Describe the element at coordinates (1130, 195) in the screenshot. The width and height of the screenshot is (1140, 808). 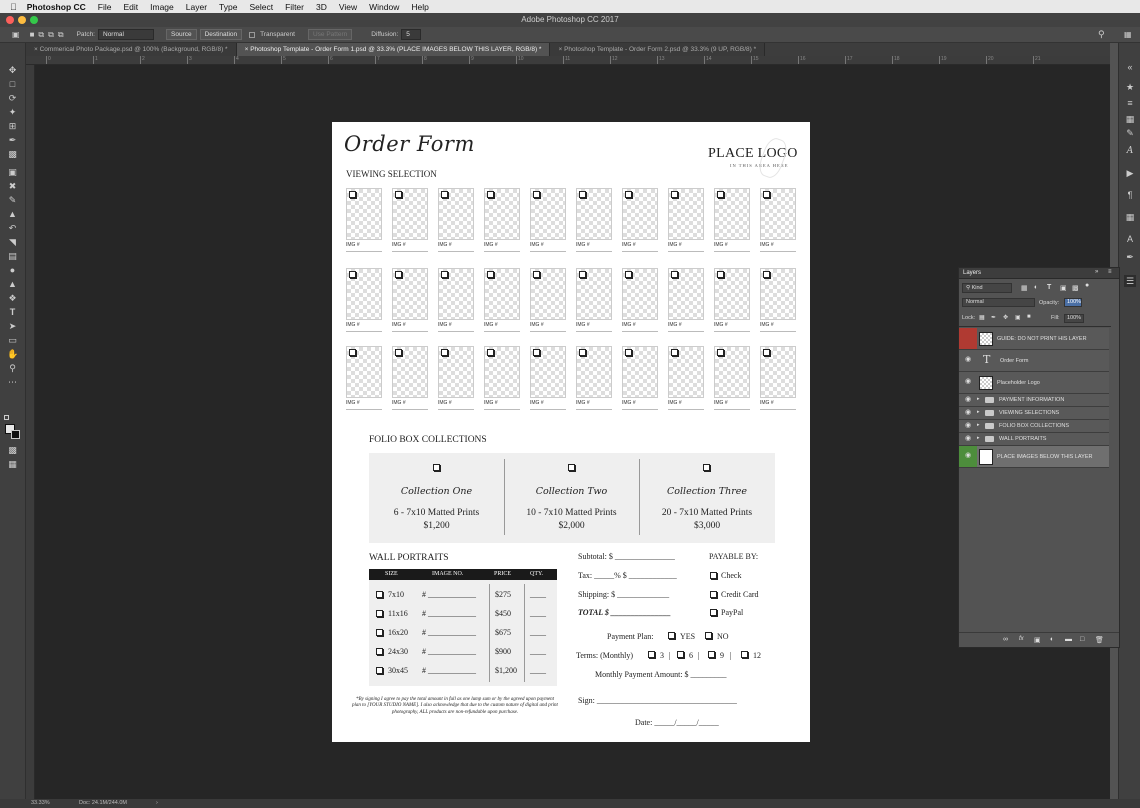
I see `paragraph-icon: ¶` at that location.